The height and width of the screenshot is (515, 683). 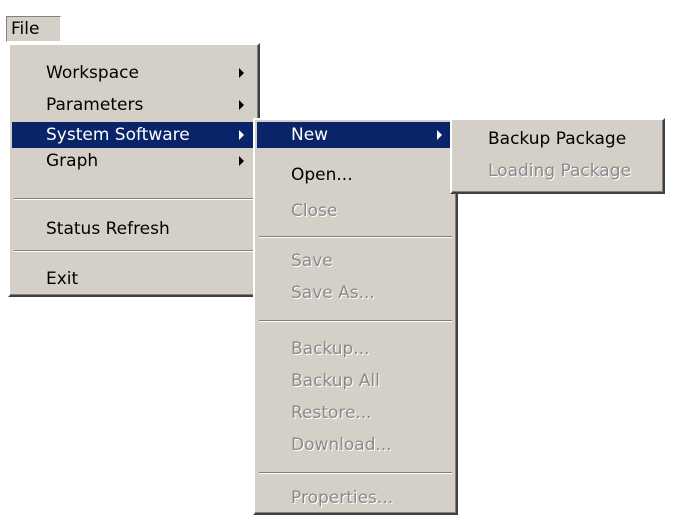 I want to click on menu-item-exit: Exit, so click(x=134, y=279).